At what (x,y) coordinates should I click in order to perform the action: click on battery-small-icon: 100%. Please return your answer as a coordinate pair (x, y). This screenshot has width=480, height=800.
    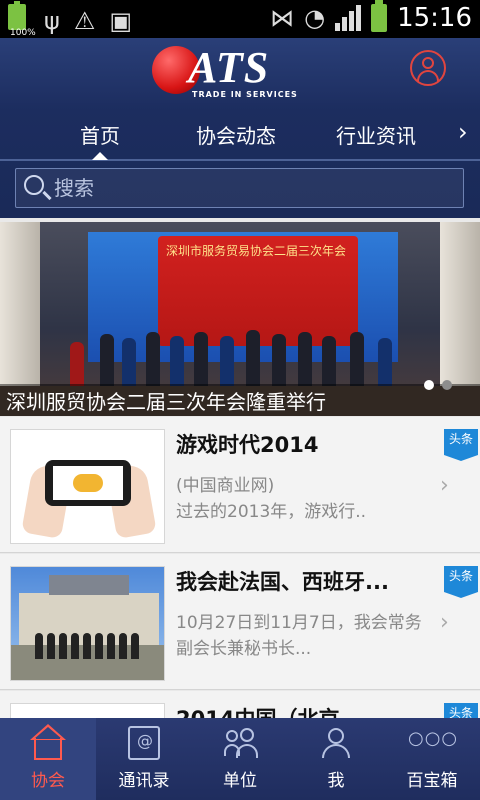
    Looking at the image, I should click on (22, 19).